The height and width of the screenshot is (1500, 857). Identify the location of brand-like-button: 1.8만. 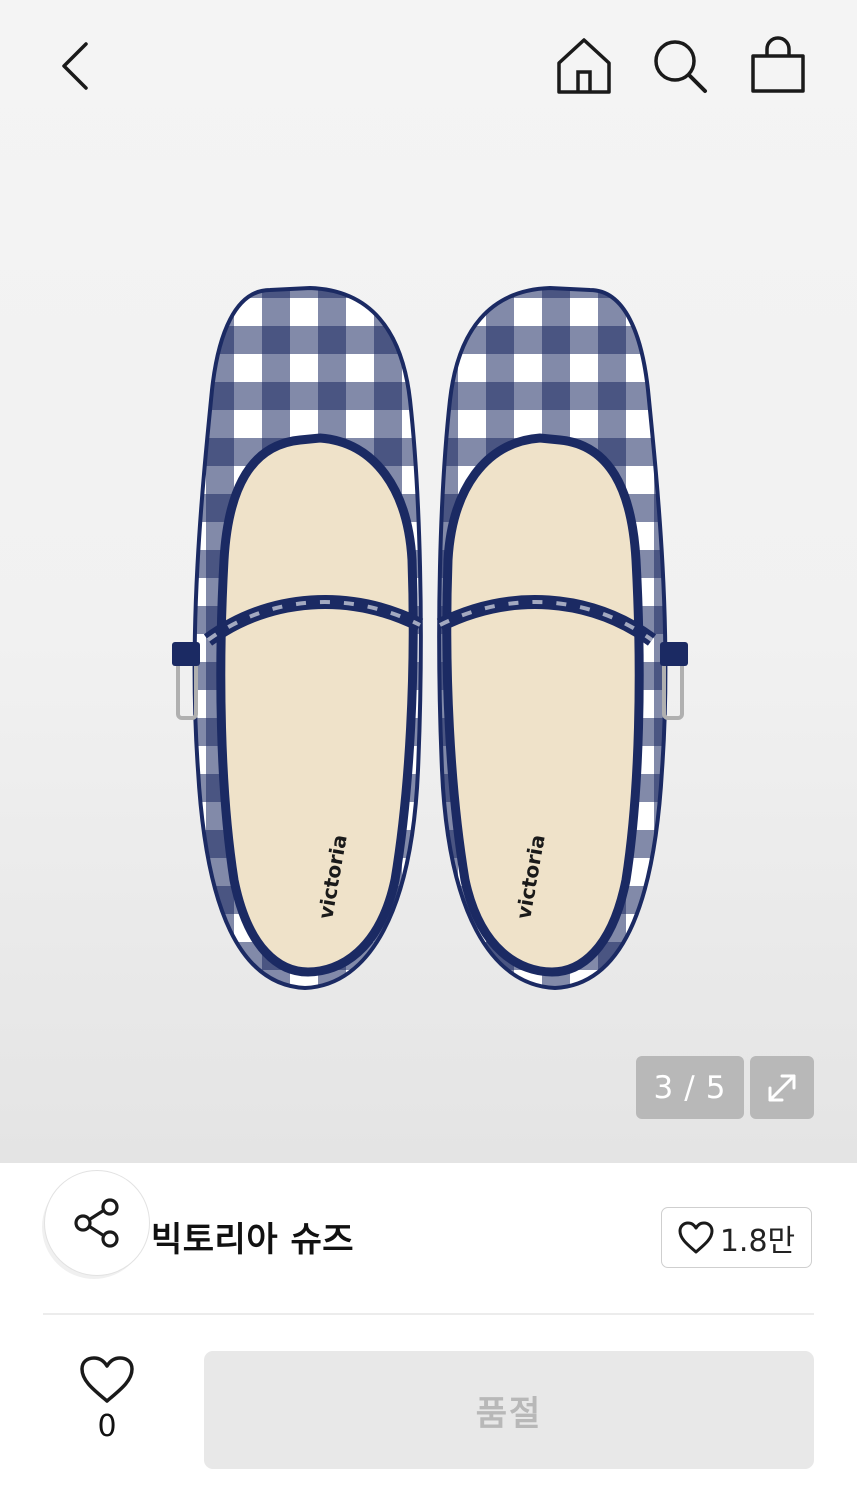
(736, 1237).